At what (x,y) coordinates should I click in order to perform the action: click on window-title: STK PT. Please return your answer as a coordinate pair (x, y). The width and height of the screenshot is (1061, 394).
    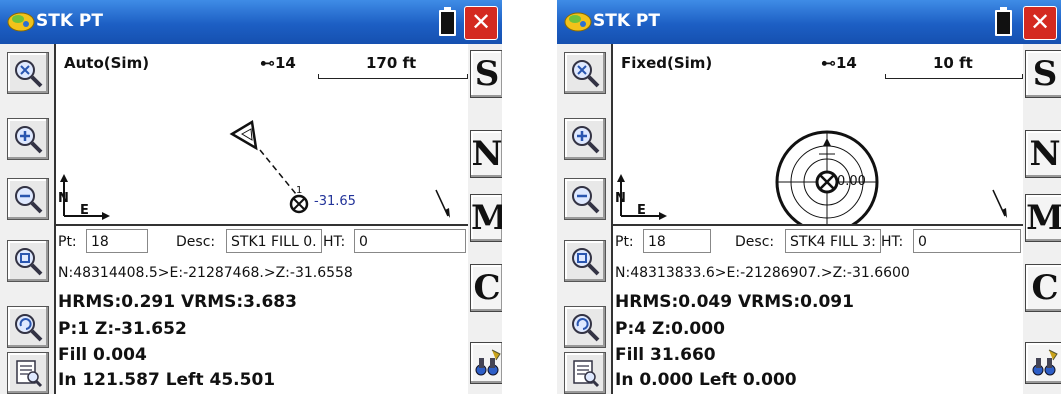
    Looking at the image, I should click on (69, 21).